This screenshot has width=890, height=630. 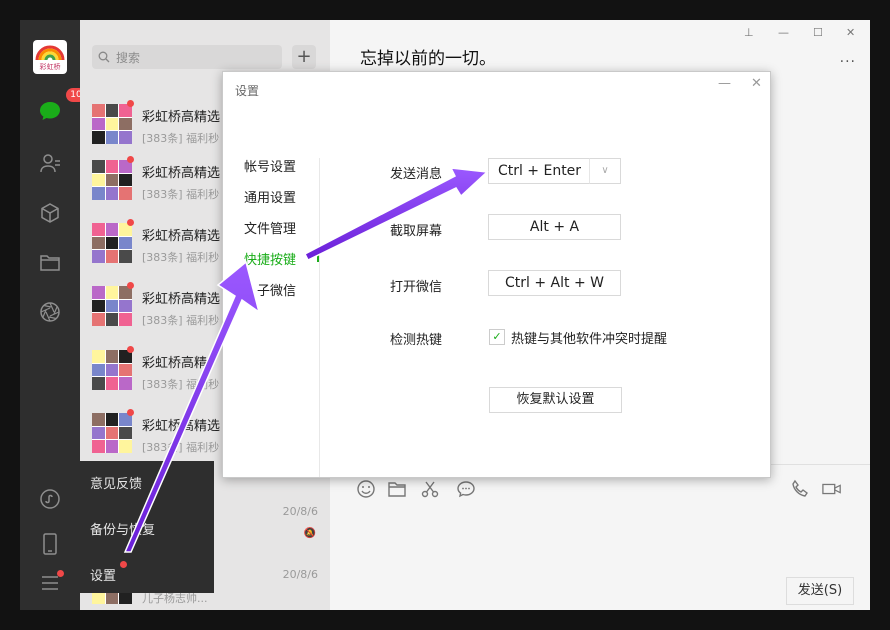 I want to click on hotkey-detect-label: 检测热键, so click(x=416, y=340).